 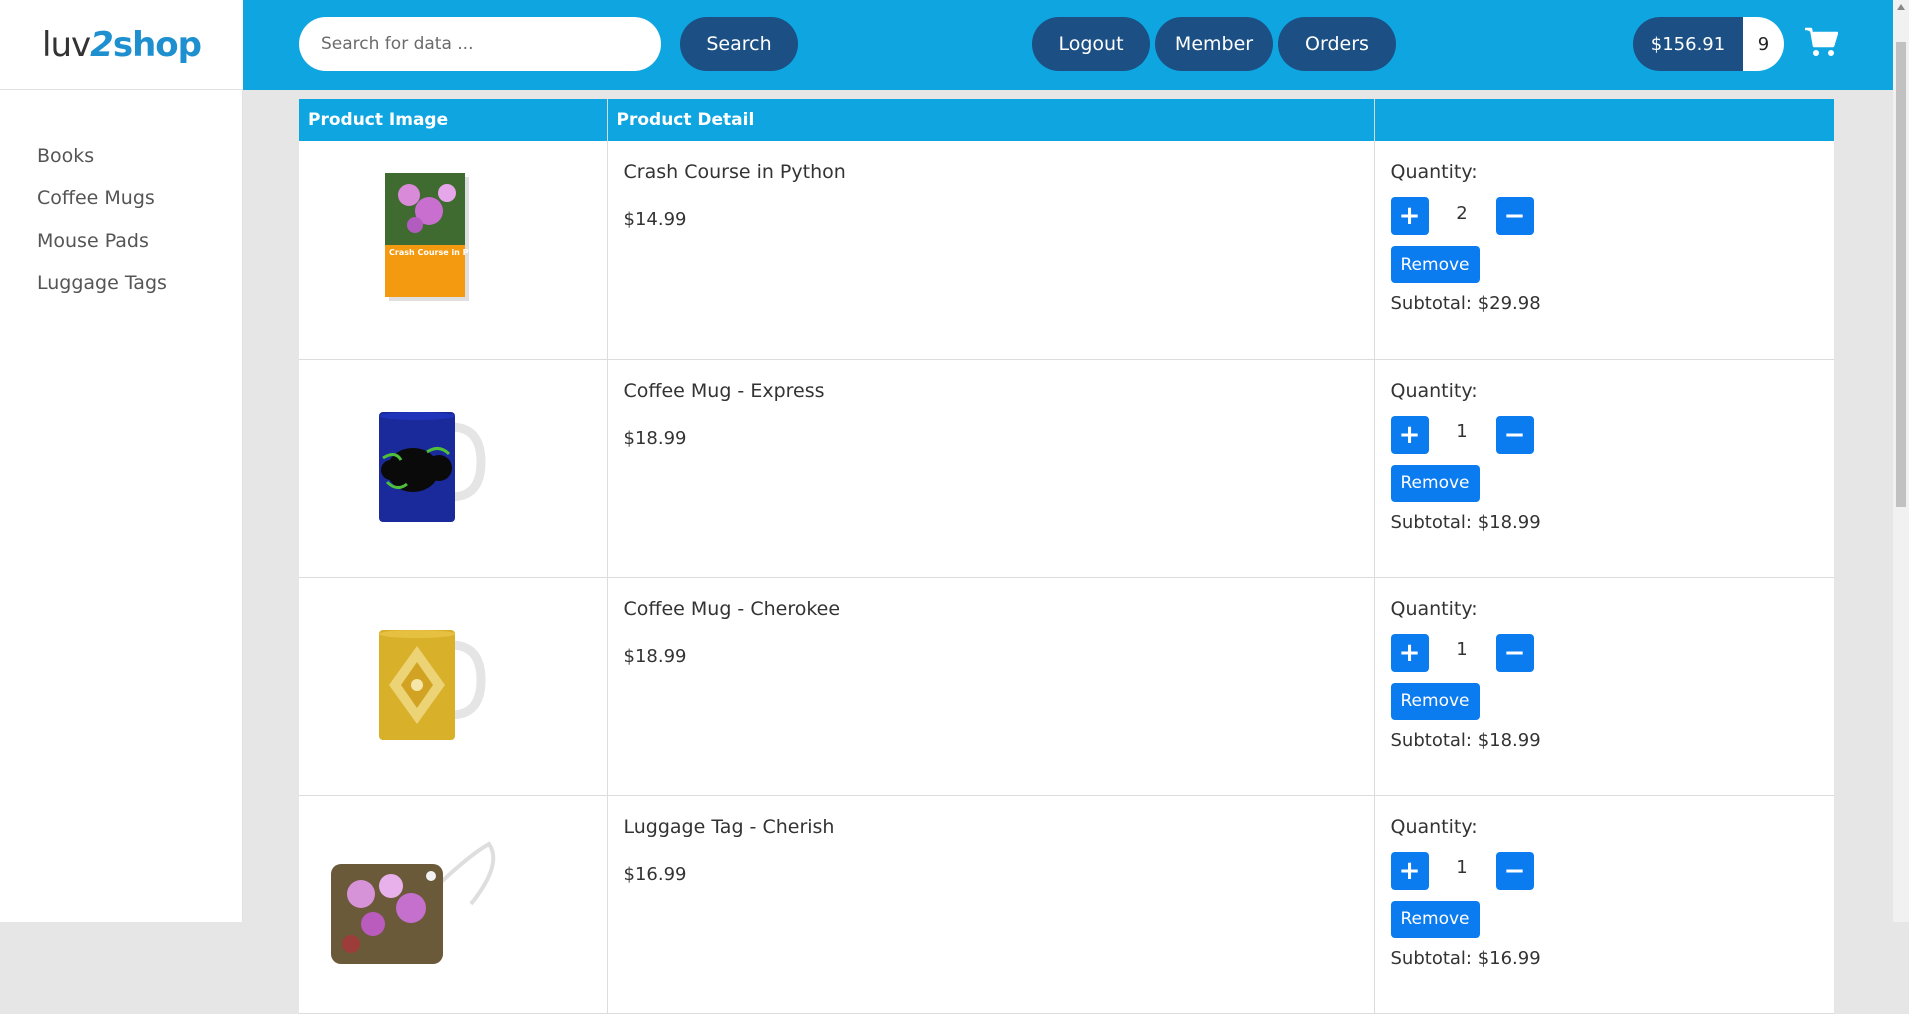 What do you see at coordinates (432, 466) in the screenshot?
I see `product-image-mug-express` at bounding box center [432, 466].